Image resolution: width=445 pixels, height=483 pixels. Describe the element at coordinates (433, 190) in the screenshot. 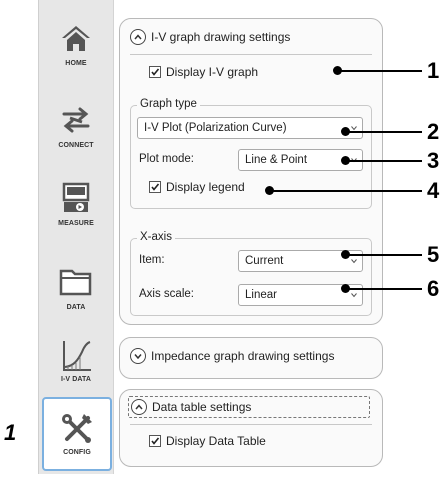

I see `callout-number: 4` at that location.